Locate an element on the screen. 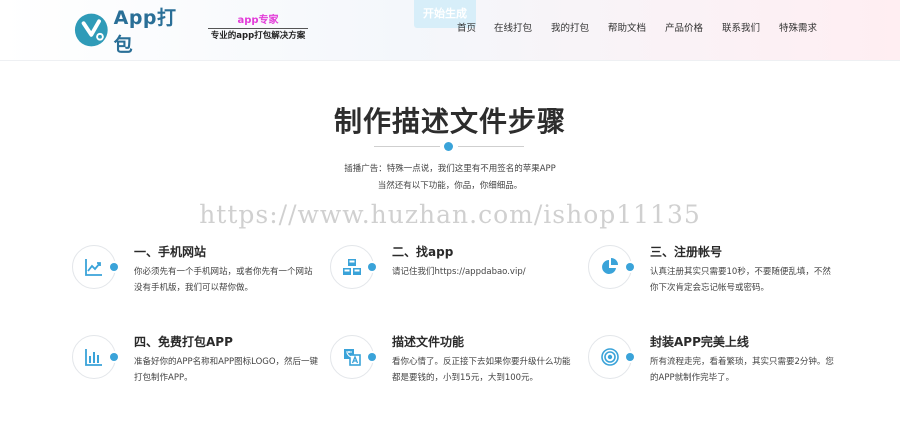 This screenshot has width=900, height=436. divider-line-right is located at coordinates (491, 146).